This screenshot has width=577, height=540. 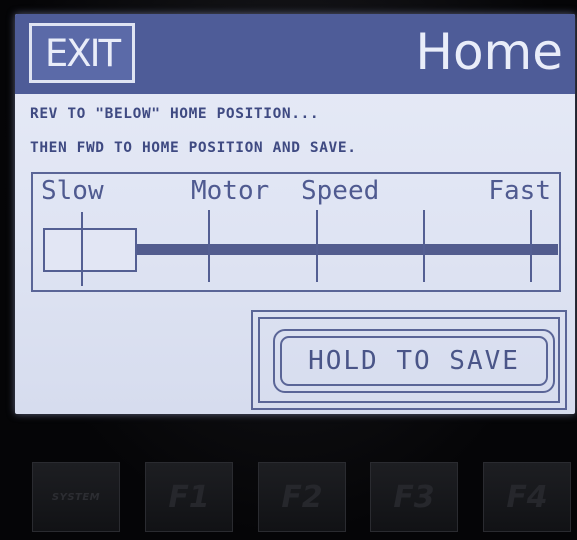 I want to click on slider-track, so click(x=345, y=249).